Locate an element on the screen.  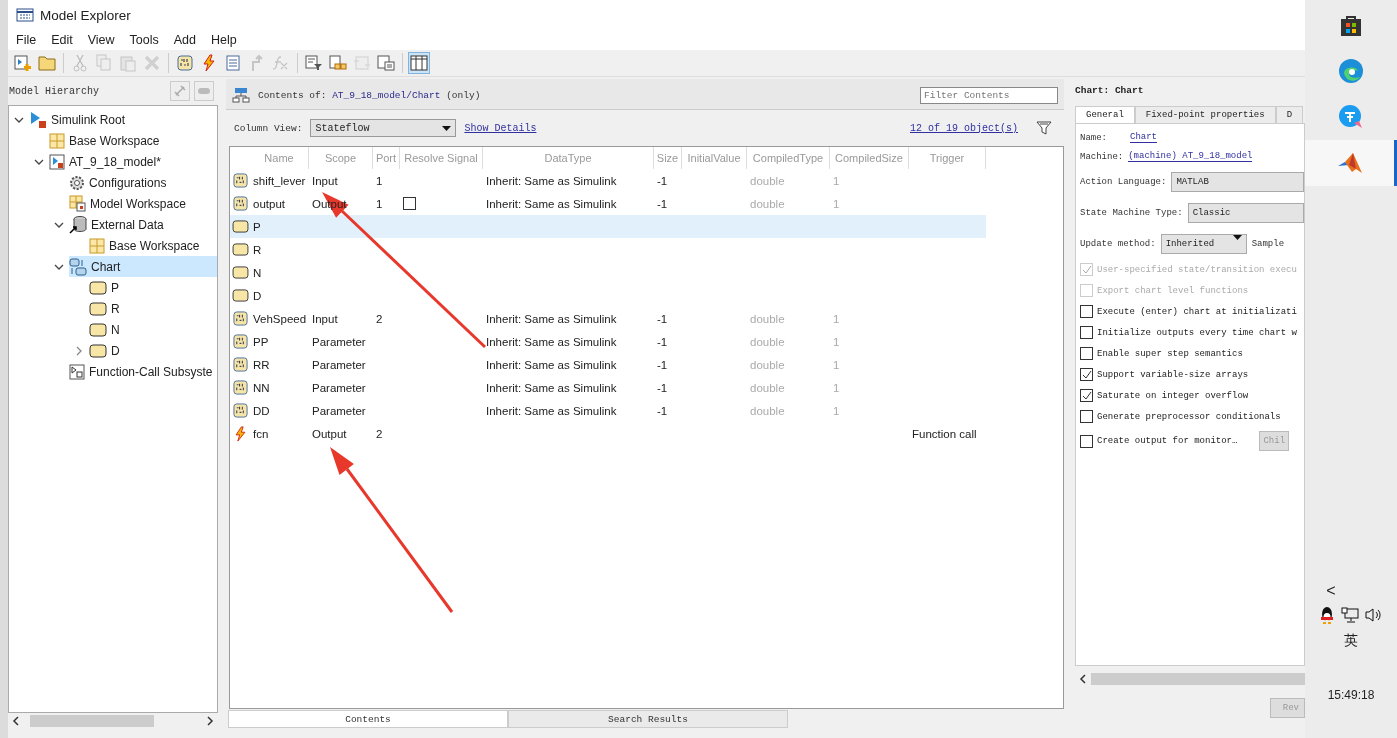
table-row: fcn Output 2 Function call is located at coordinates (608, 433).